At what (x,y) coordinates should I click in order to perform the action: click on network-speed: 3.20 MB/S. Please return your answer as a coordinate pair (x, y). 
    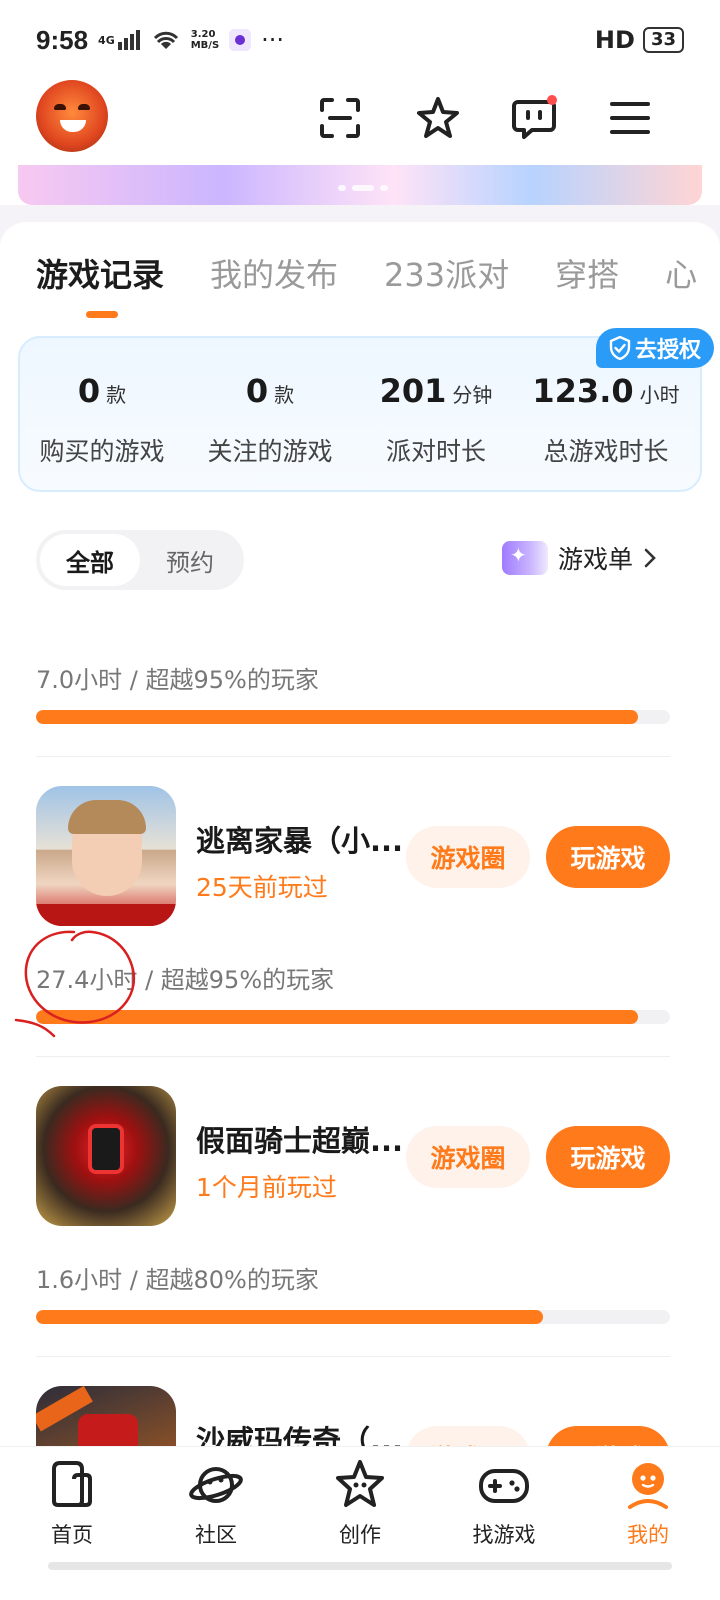
    Looking at the image, I should click on (205, 40).